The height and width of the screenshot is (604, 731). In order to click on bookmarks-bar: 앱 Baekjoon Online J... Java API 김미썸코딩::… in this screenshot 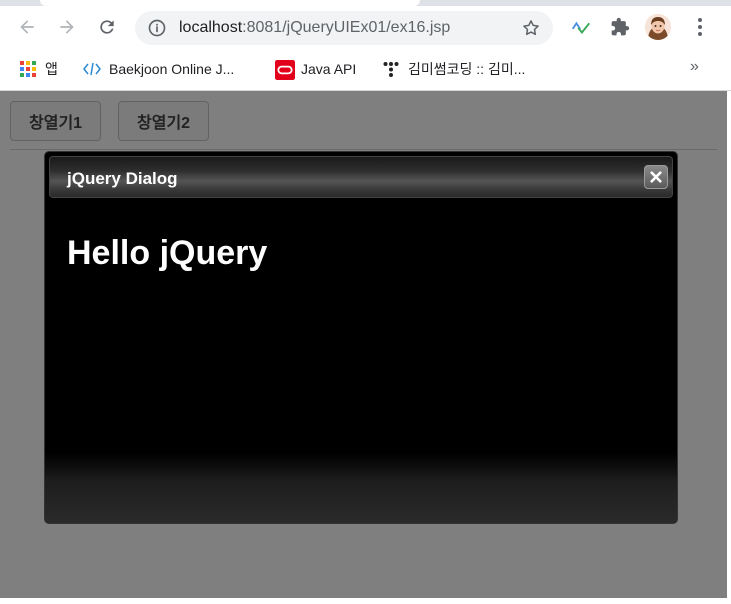, I will do `click(365, 68)`.